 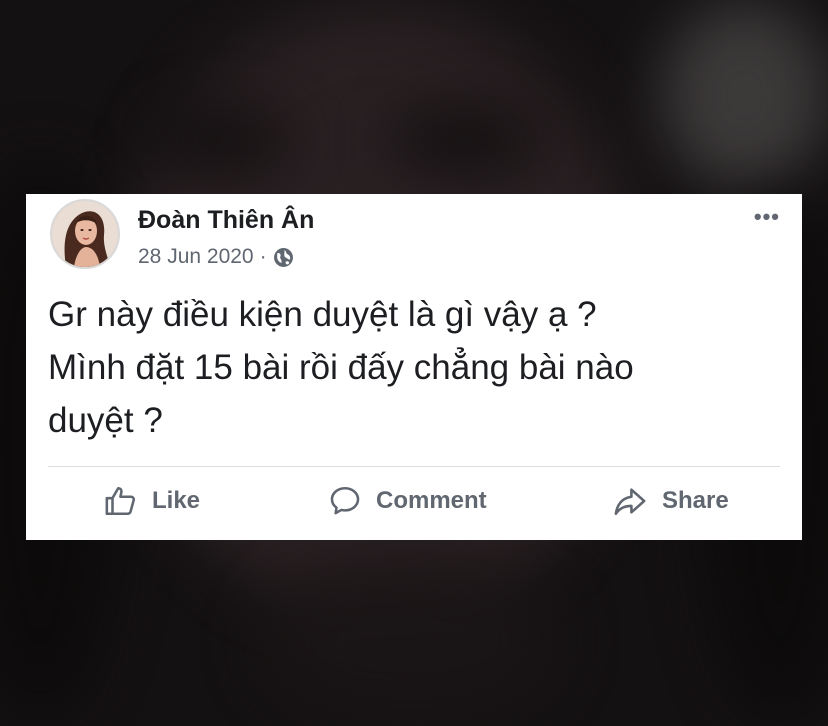 I want to click on avatar-portrait-image, so click(x=85, y=234).